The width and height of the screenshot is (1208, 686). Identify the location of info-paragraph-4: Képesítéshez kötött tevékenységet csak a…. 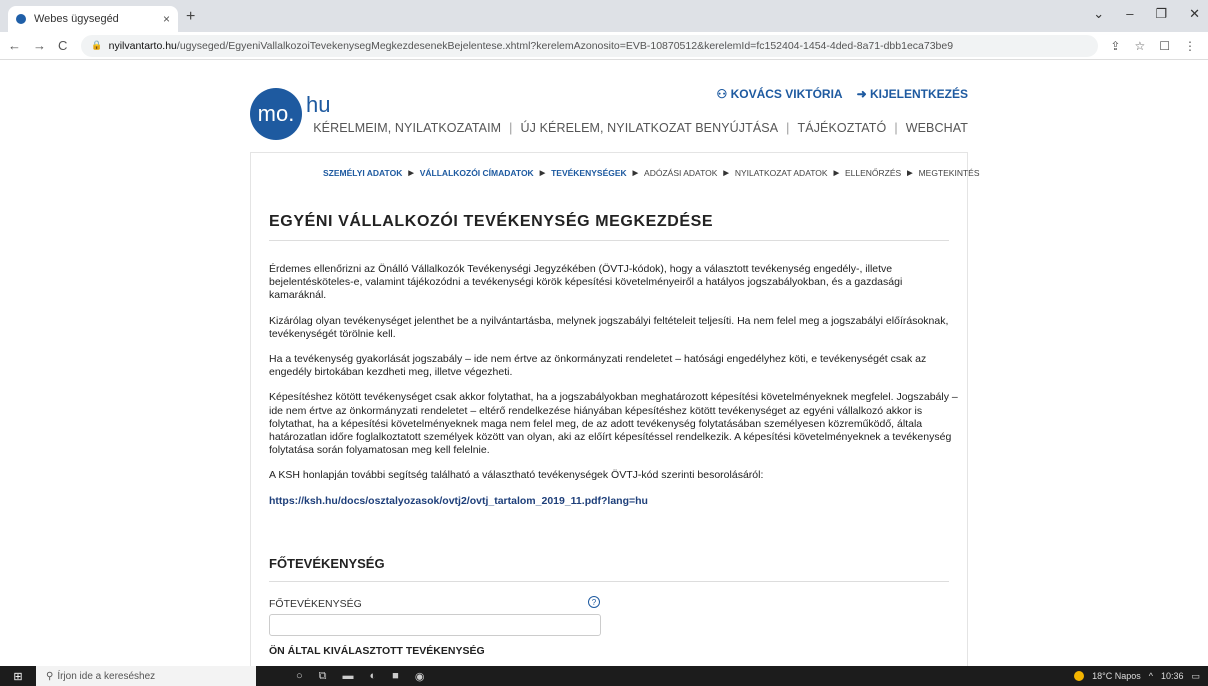
(613, 424).